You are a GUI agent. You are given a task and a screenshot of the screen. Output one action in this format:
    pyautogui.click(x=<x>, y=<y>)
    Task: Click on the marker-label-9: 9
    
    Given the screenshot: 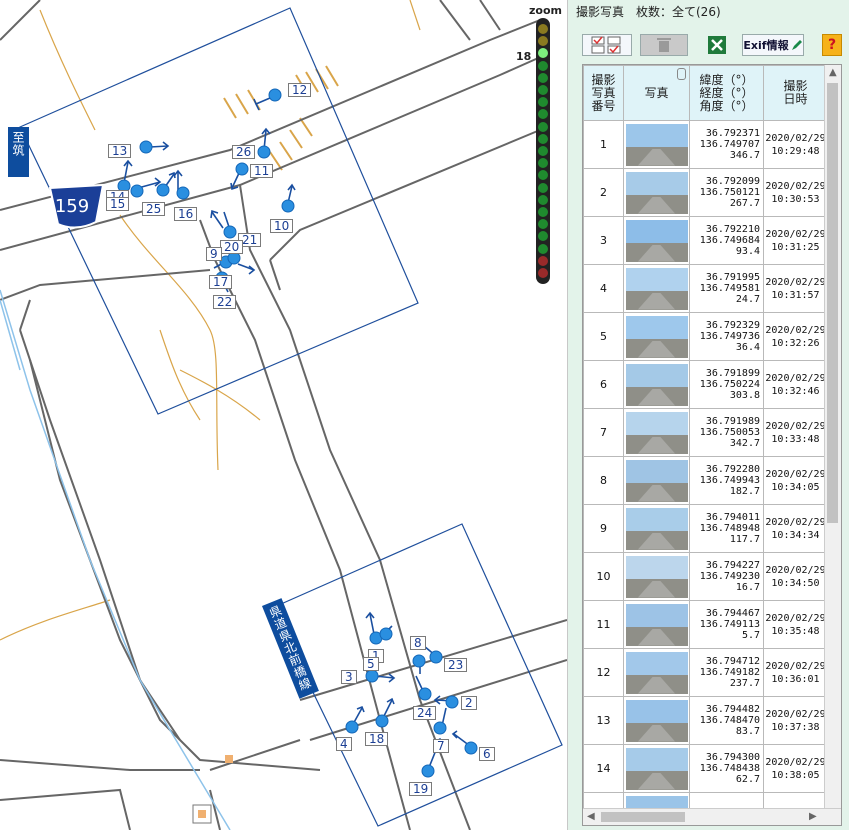 What is the action you would take?
    pyautogui.click(x=214, y=254)
    